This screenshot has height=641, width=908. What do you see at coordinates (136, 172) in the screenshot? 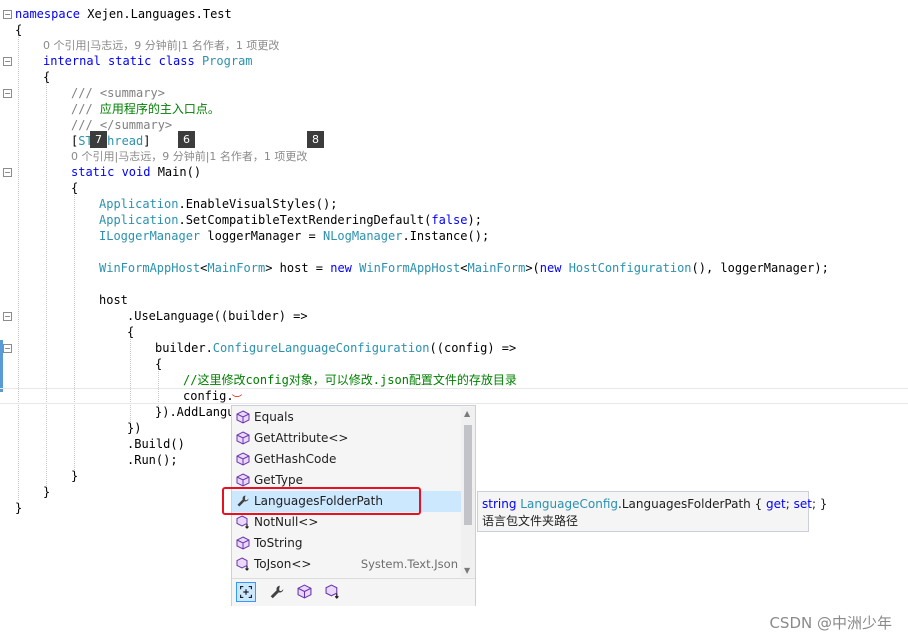
I see `code-line: static void Main()` at bounding box center [136, 172].